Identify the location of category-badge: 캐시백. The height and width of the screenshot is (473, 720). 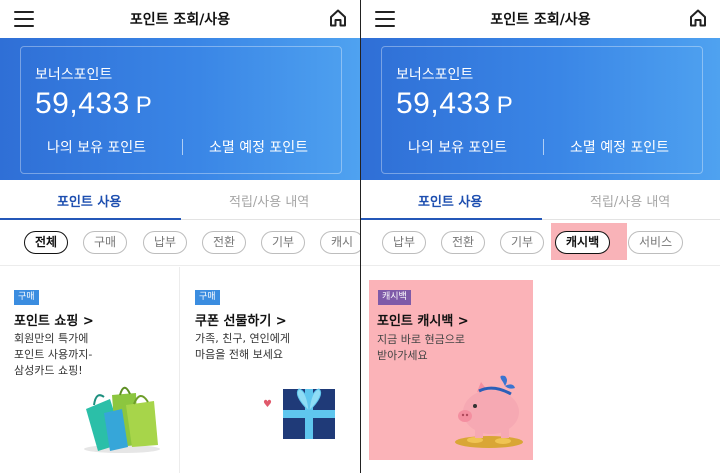
(394, 297).